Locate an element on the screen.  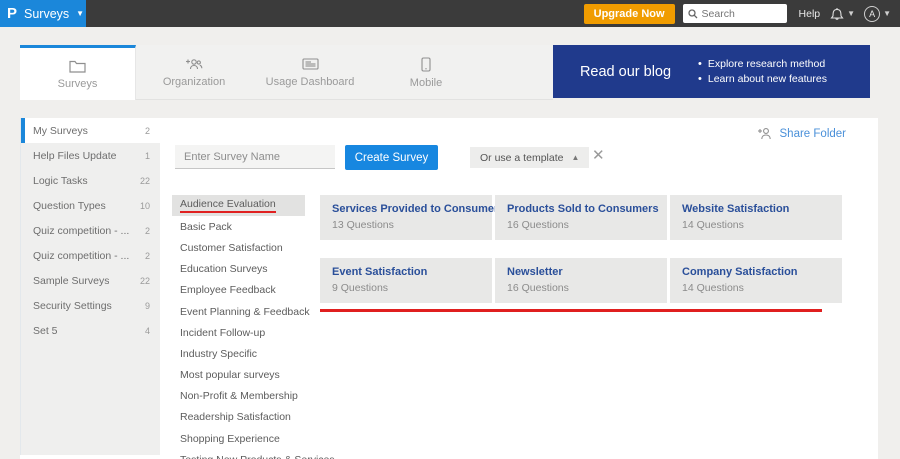
blog-bullet: Learn about new features is located at coordinates (762, 79).